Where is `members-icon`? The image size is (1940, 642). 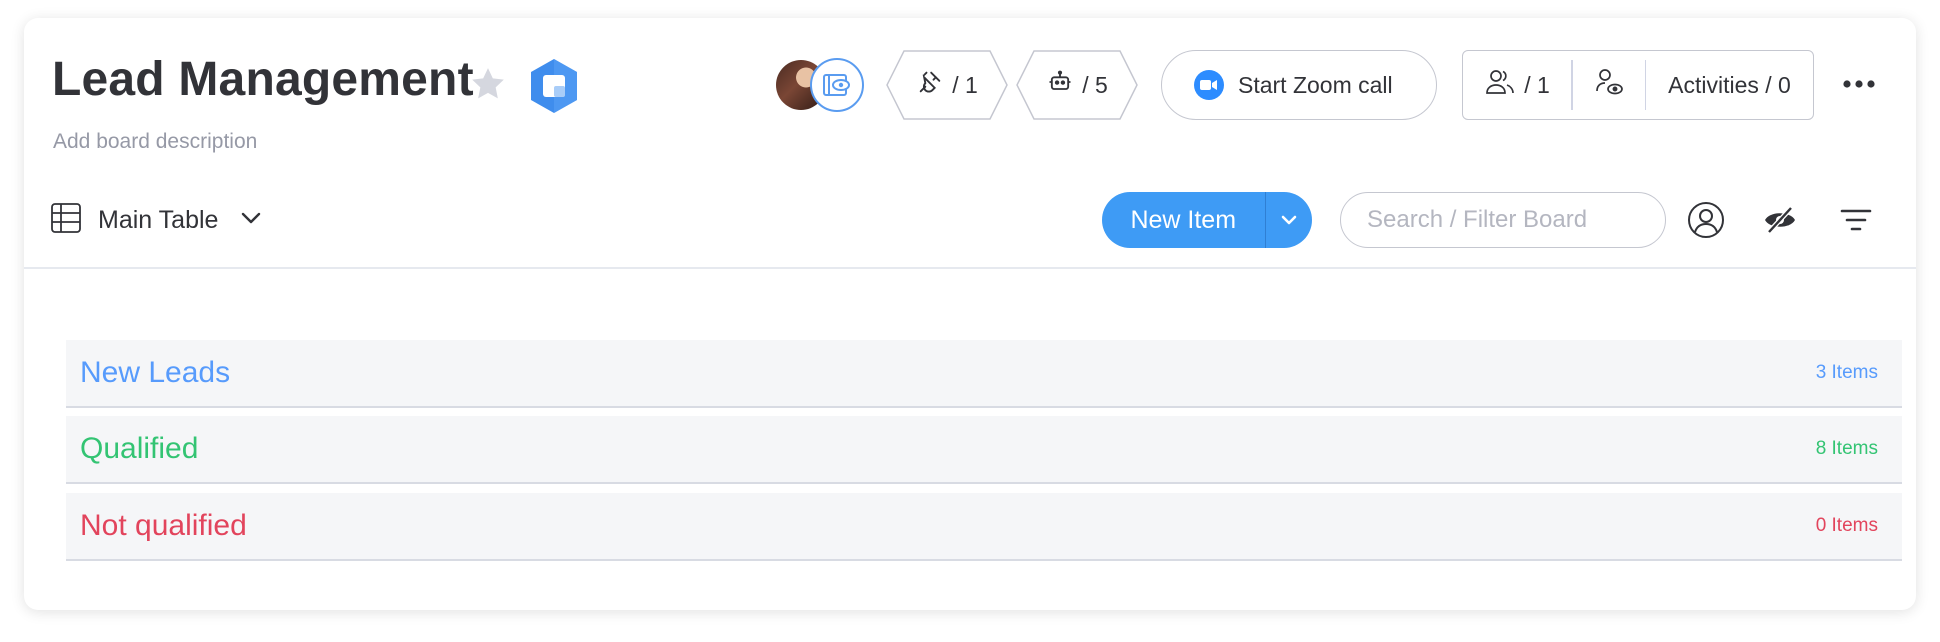
members-icon is located at coordinates (1500, 85).